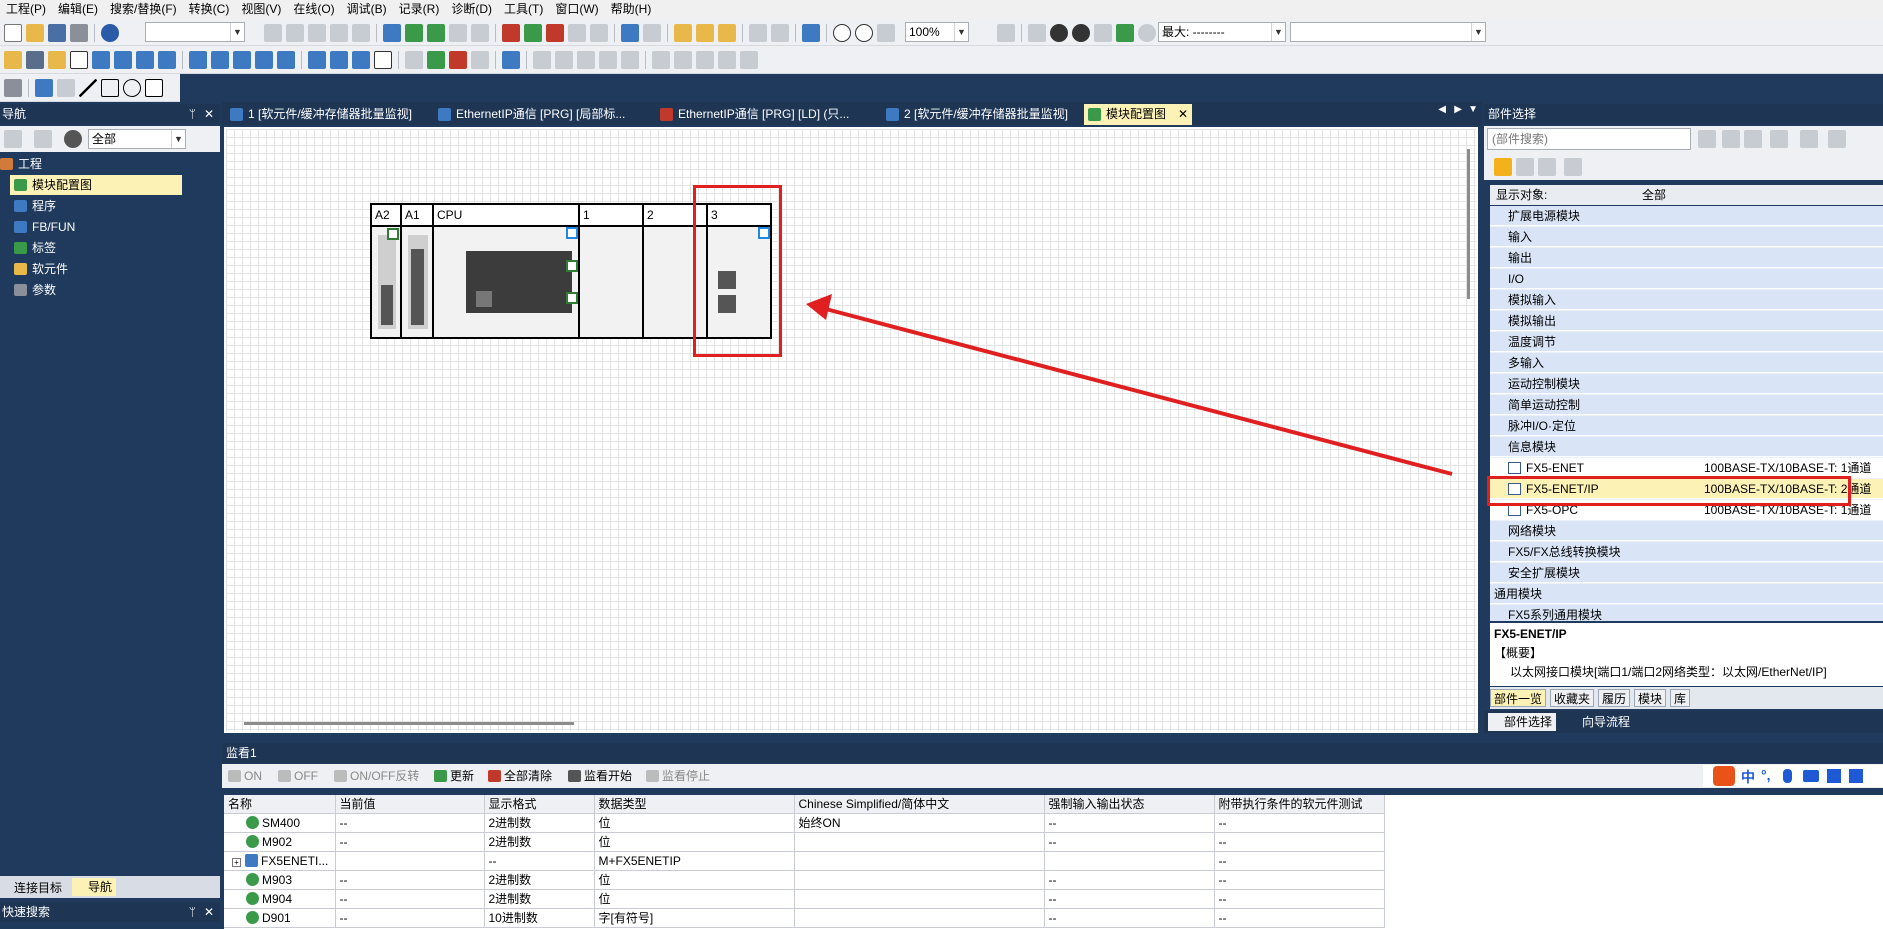  What do you see at coordinates (511, 33) in the screenshot?
I see `read-plc-icon` at bounding box center [511, 33].